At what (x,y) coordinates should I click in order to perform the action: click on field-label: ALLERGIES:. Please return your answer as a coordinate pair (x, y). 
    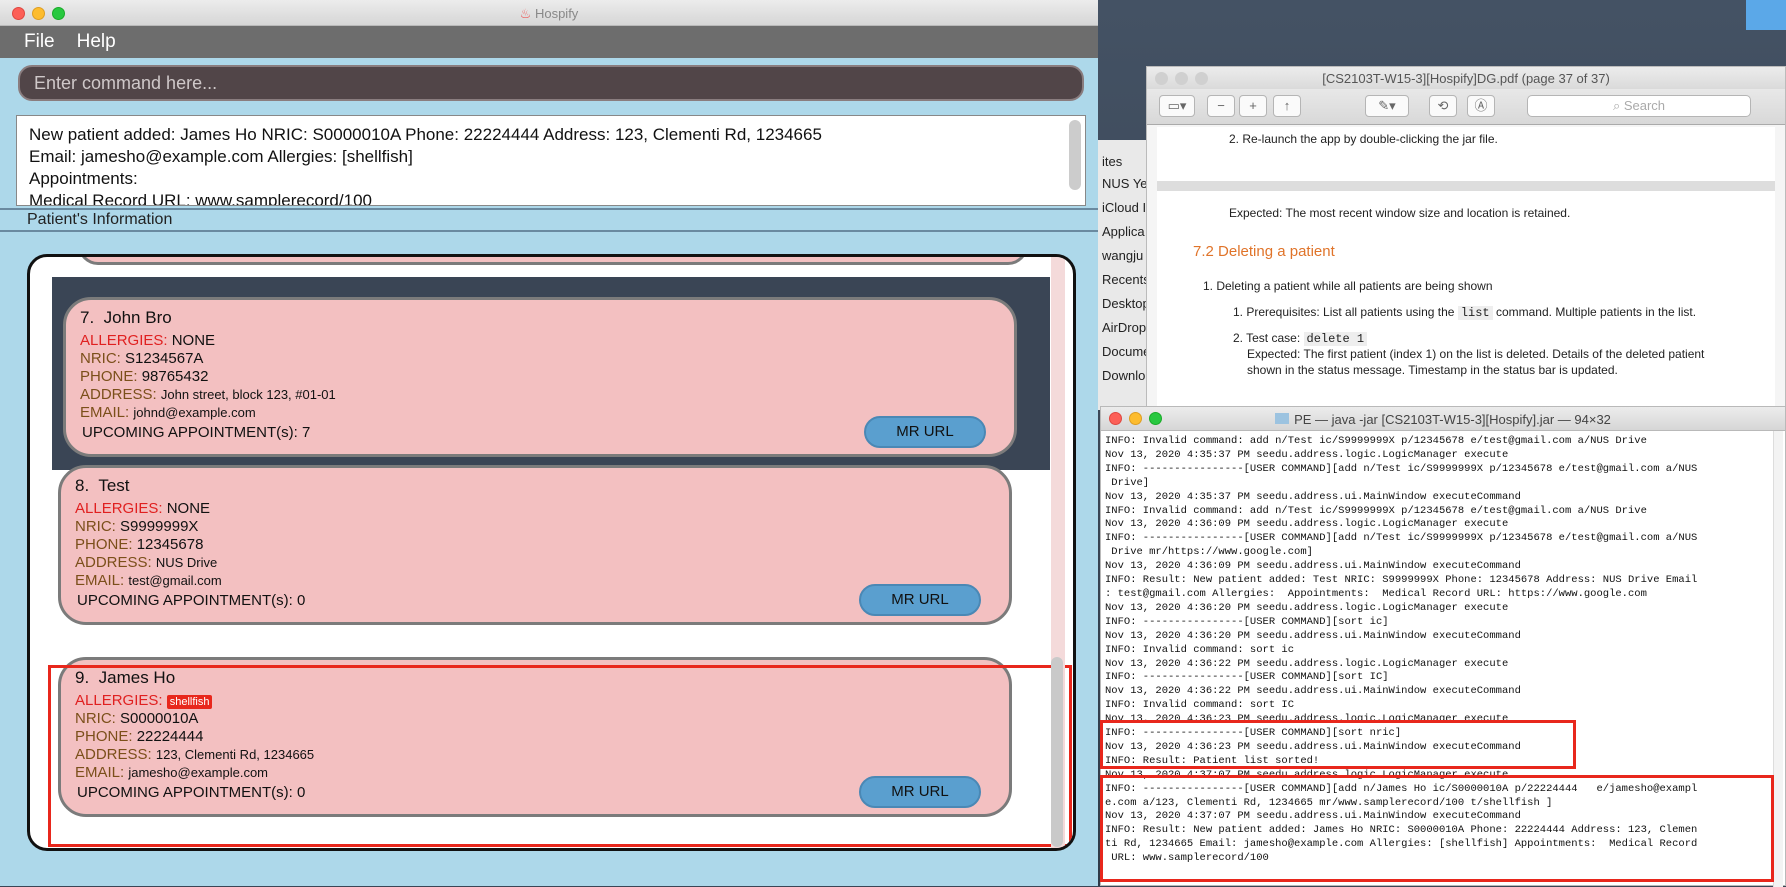
    Looking at the image, I should click on (119, 508).